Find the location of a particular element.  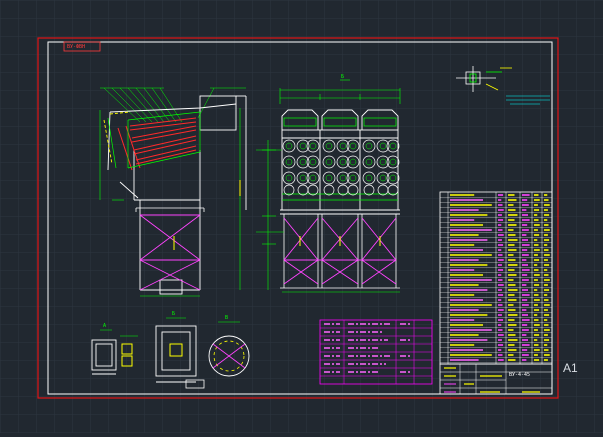

title-block-designation: ВУ-4-45 is located at coordinates (520, 375).